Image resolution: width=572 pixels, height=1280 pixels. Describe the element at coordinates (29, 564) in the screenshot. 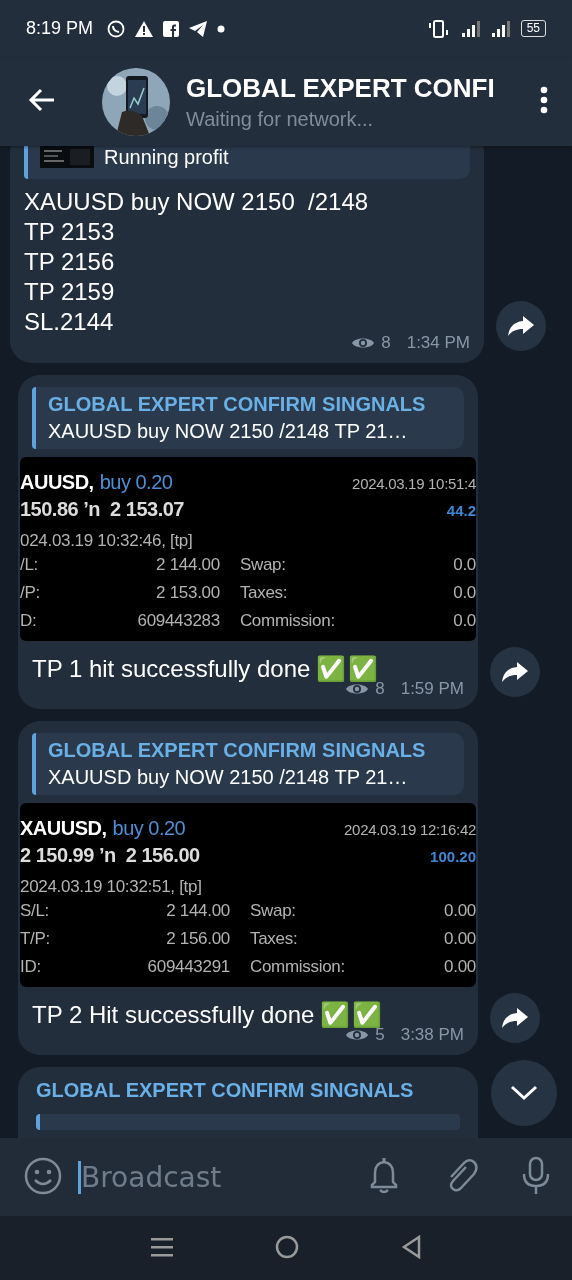

I see `shot-label: /L:` at that location.